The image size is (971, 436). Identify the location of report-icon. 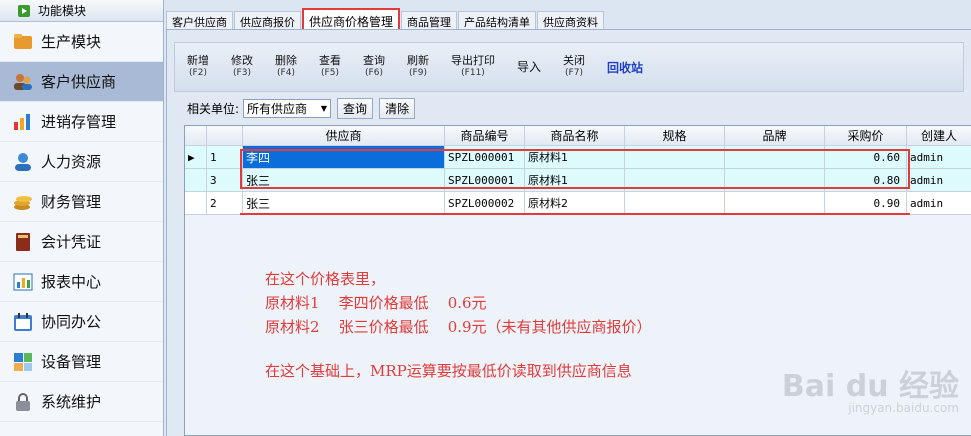
(23, 282).